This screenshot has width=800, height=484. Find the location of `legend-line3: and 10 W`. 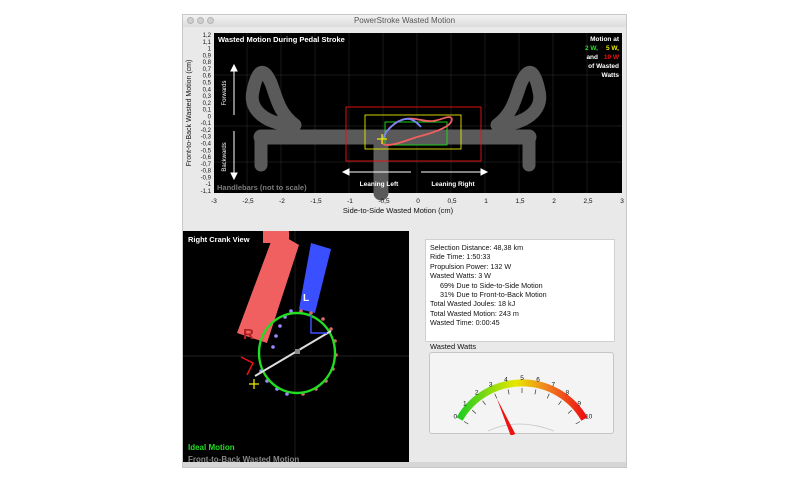

legend-line3: and 10 W is located at coordinates (602, 57).